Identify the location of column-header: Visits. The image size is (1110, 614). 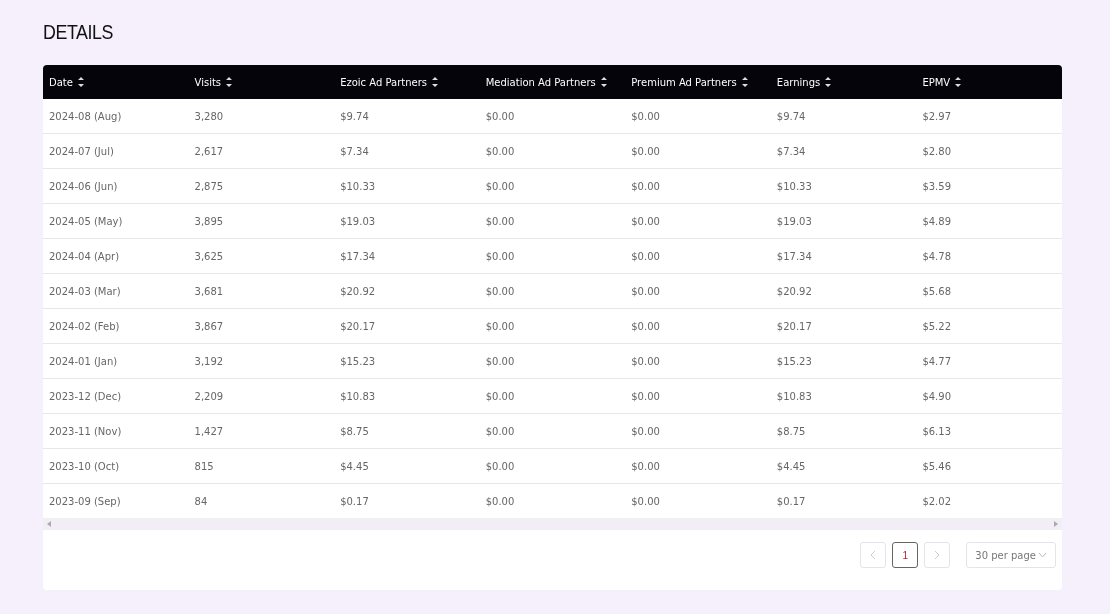
(261, 82).